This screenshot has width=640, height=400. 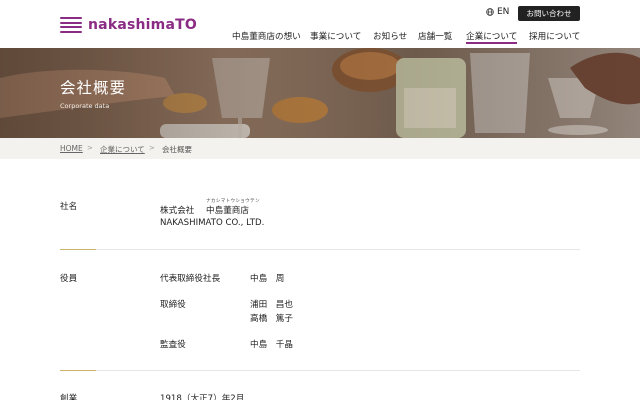 What do you see at coordinates (271, 319) in the screenshot?
I see `officer-name: 高橋 篤子` at bounding box center [271, 319].